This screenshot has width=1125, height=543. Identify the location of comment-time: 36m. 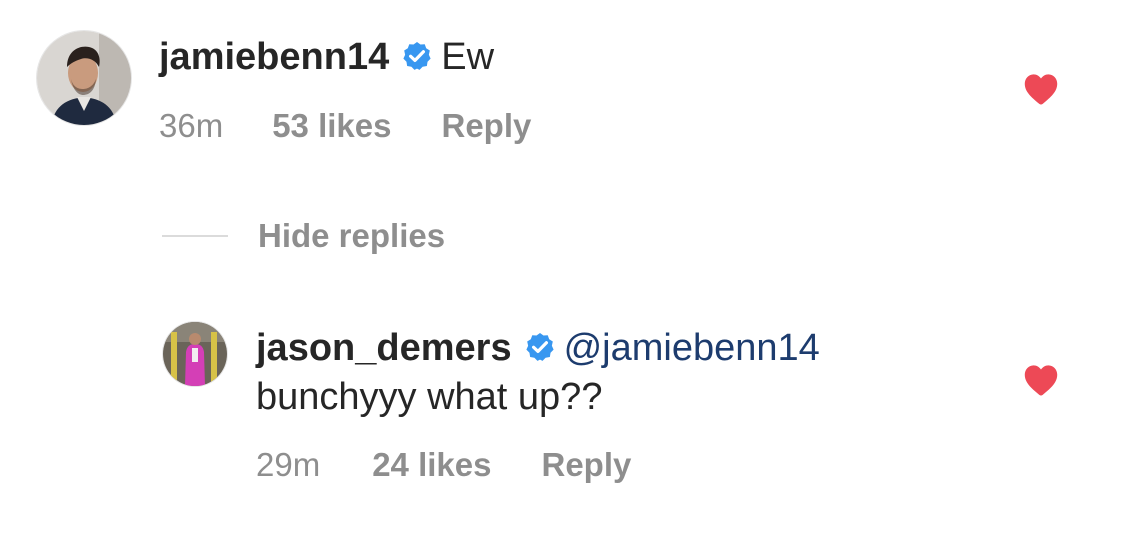
(191, 125).